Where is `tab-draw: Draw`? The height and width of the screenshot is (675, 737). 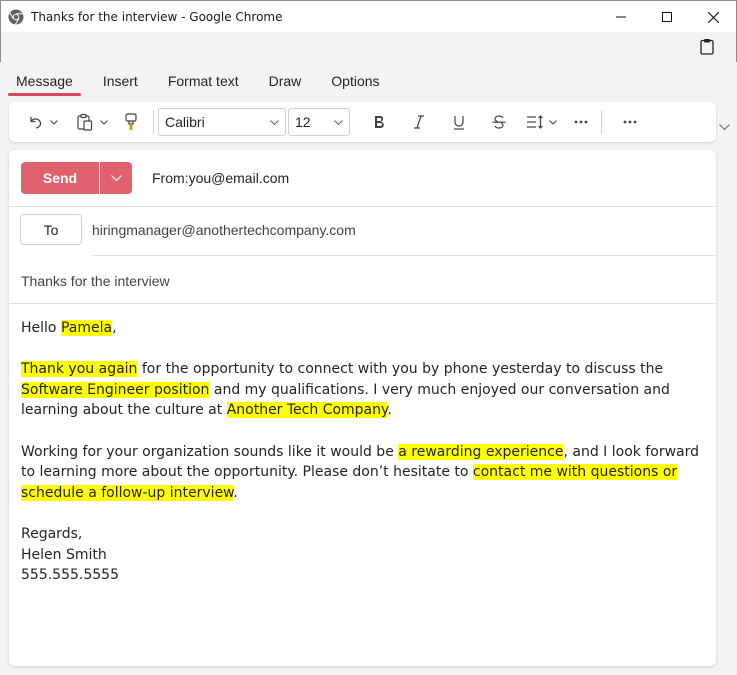
tab-draw: Draw is located at coordinates (285, 84).